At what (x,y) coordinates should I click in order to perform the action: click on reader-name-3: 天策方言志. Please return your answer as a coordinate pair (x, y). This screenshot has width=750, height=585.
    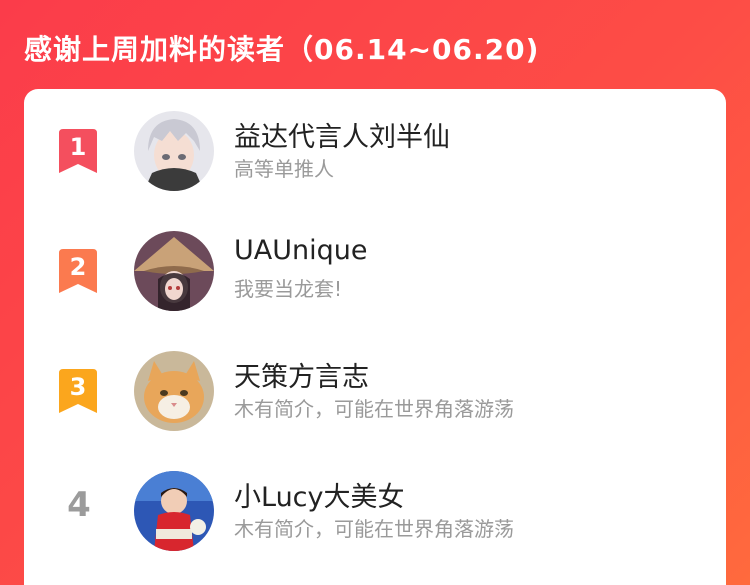
    Looking at the image, I should click on (301, 377).